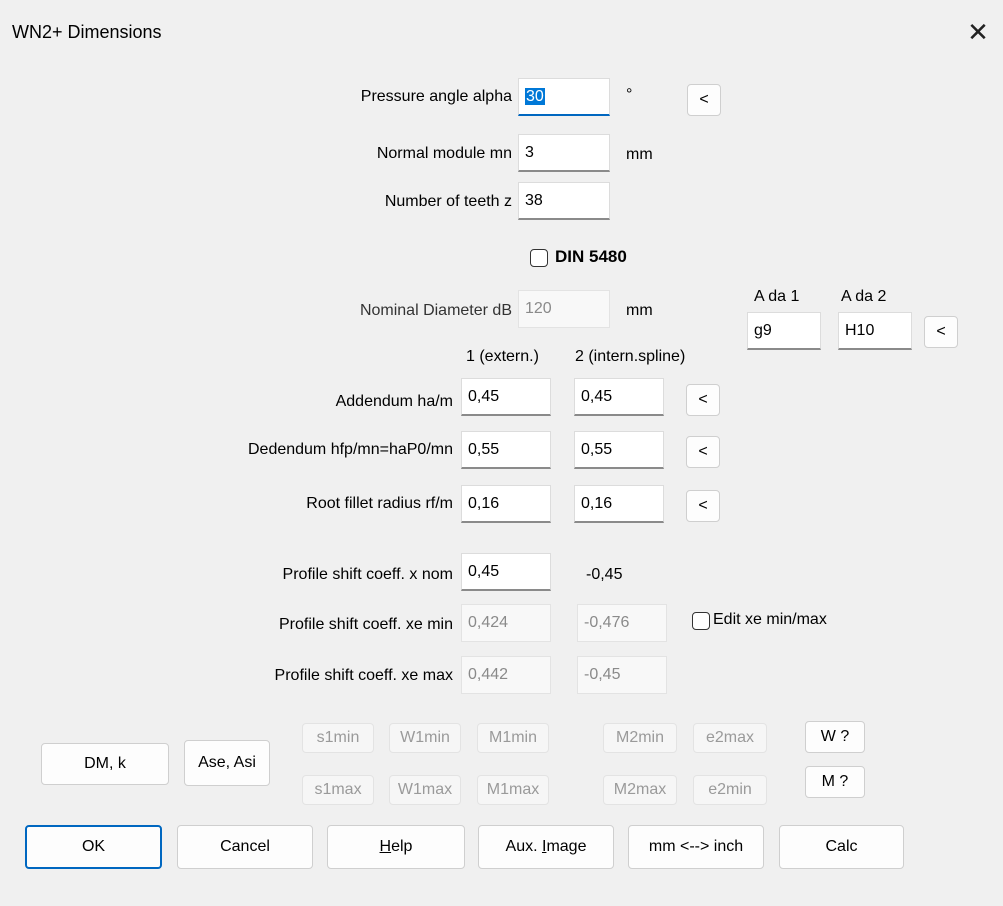  What do you see at coordinates (640, 790) in the screenshot?
I see `m2max-button: M2max` at bounding box center [640, 790].